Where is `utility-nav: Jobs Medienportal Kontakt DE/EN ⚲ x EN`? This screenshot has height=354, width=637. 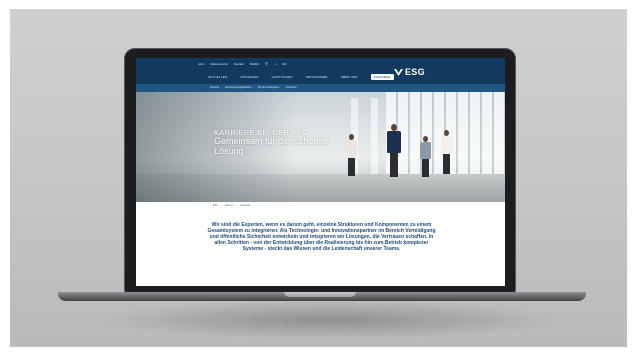 utility-nav: Jobs Medienportal Kontakt DE/EN ⚲ x EN is located at coordinates (242, 64).